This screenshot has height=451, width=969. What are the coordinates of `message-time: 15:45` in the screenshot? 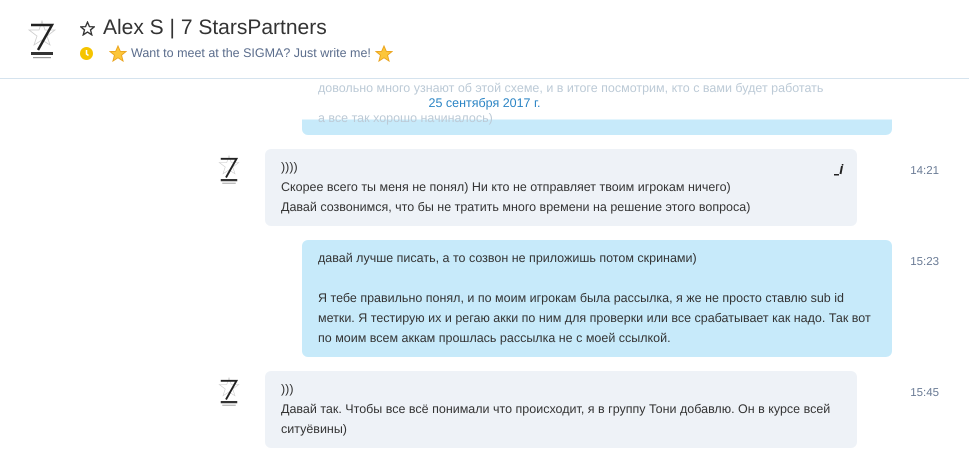 It's located at (924, 393).